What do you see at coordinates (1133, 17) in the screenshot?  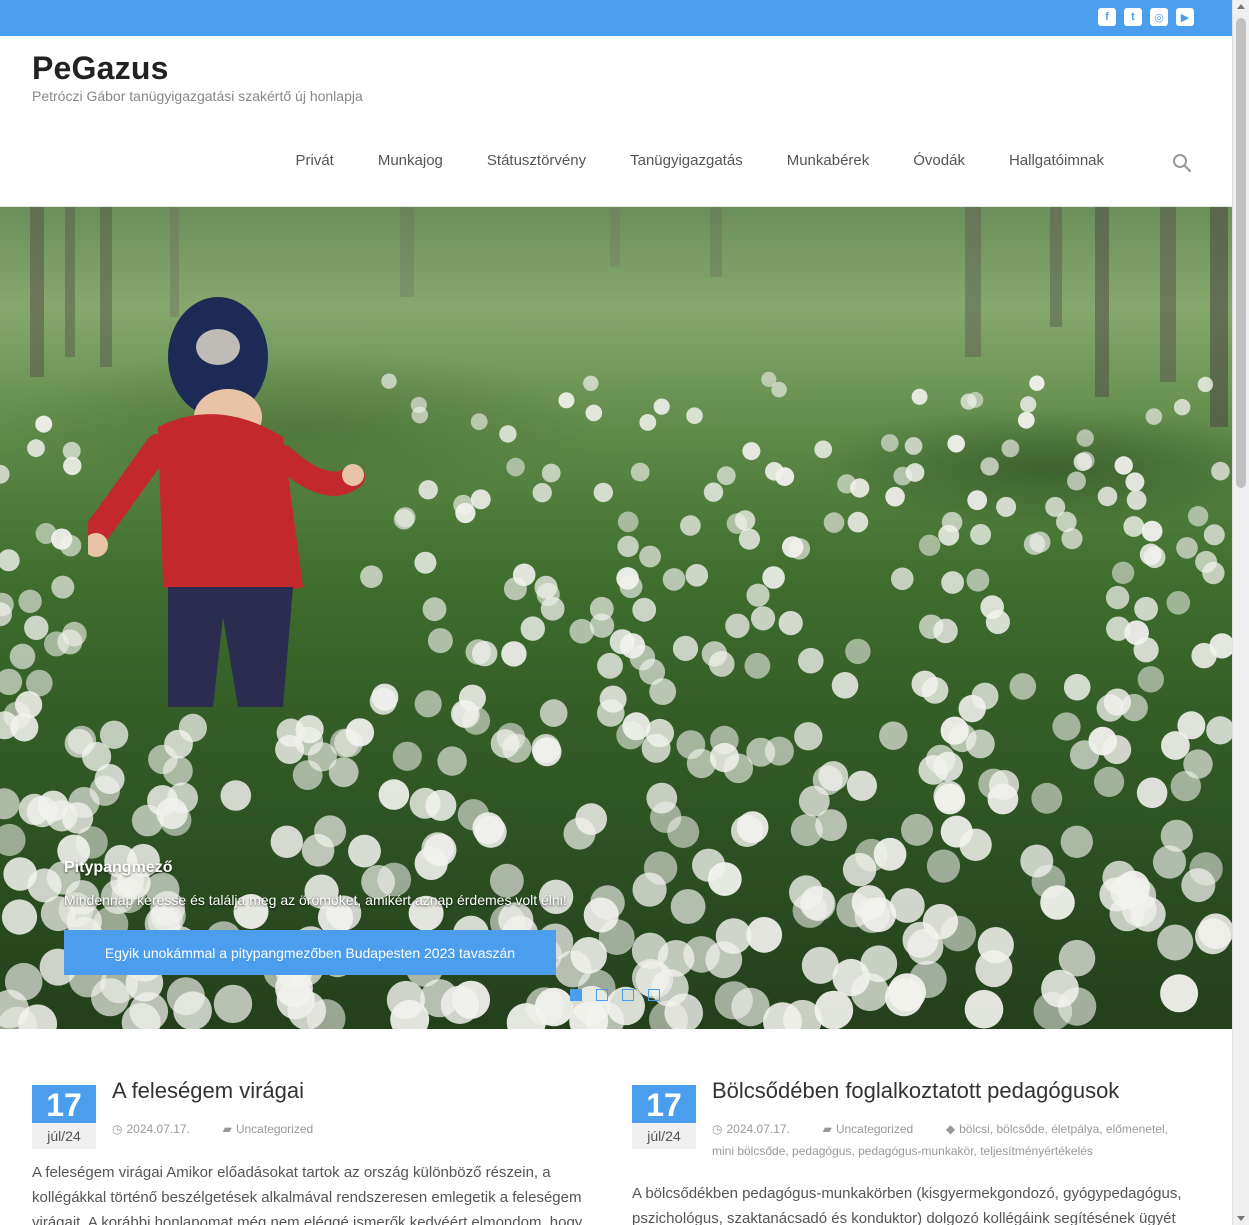 I see `twitter-icon: t` at bounding box center [1133, 17].